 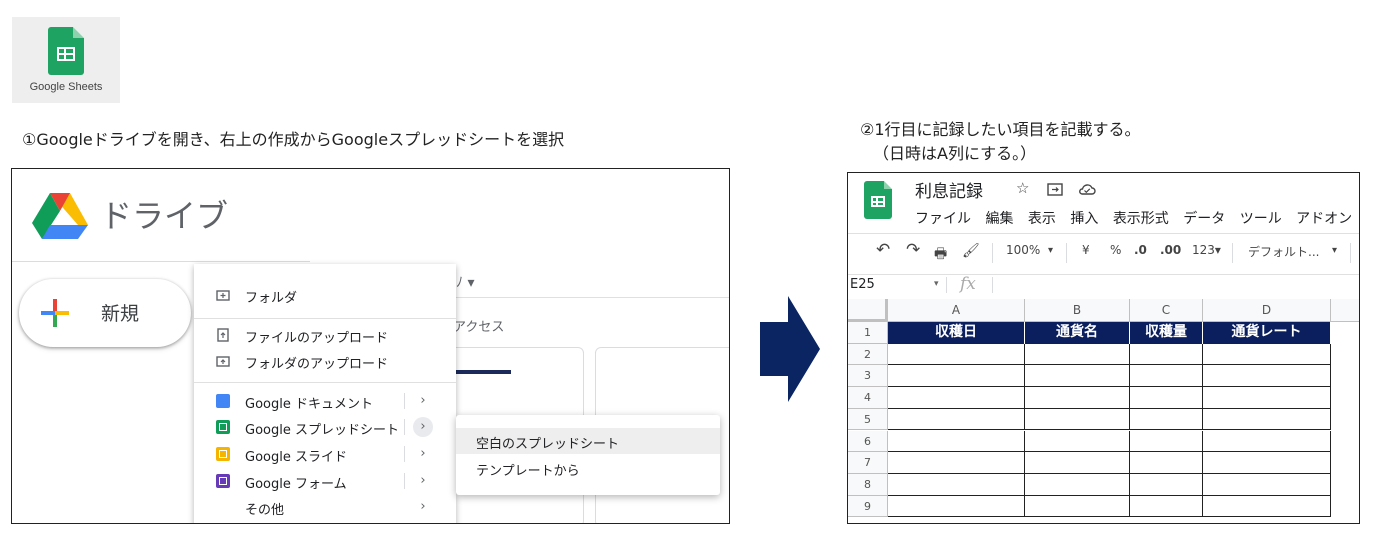 I want to click on column-header-e, so click(x=1345, y=310).